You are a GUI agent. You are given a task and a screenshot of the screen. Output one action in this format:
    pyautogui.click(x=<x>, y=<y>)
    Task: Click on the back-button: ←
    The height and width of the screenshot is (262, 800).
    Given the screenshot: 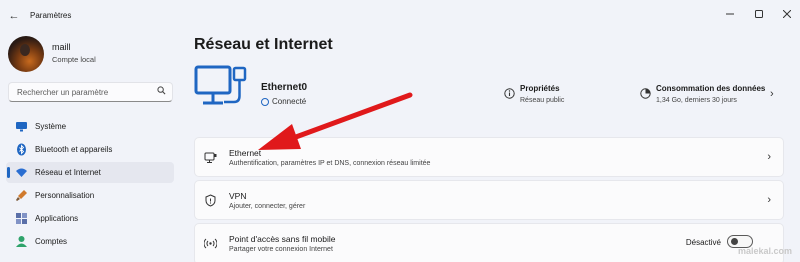 What is the action you would take?
    pyautogui.click(x=14, y=16)
    